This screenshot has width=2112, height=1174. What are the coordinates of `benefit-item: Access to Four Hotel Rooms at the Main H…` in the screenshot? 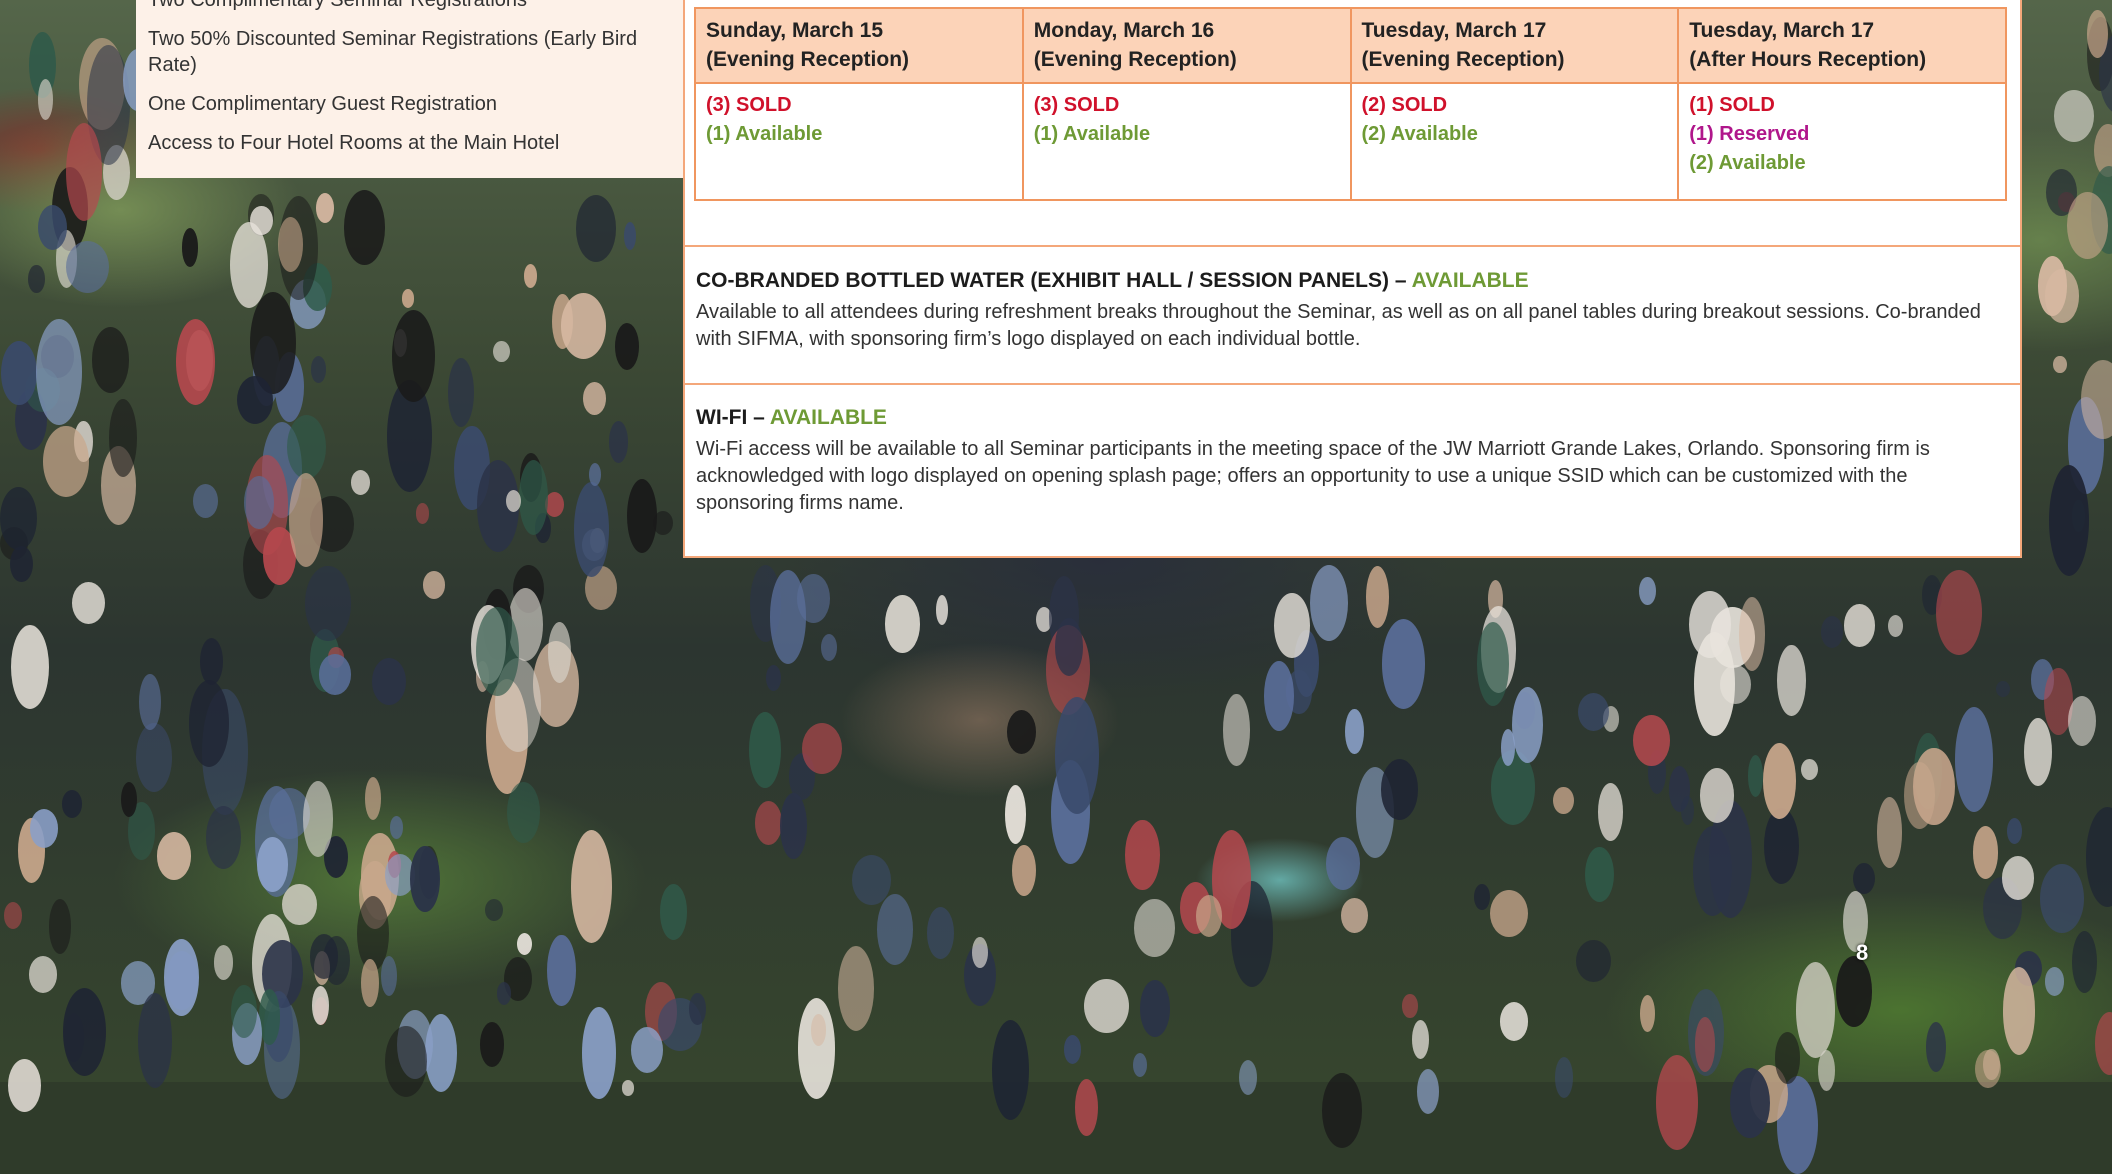 It's located at (354, 143).